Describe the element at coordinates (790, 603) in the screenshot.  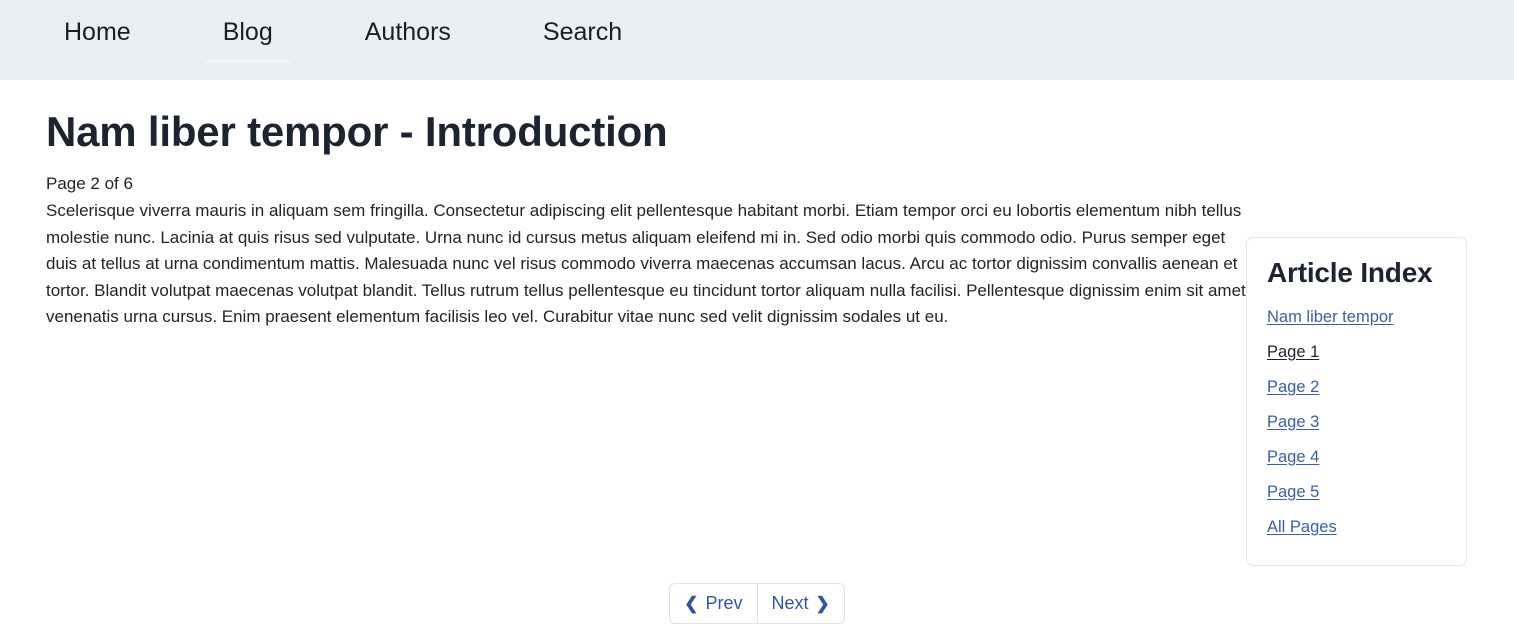
I see `next-page-label: Next` at that location.